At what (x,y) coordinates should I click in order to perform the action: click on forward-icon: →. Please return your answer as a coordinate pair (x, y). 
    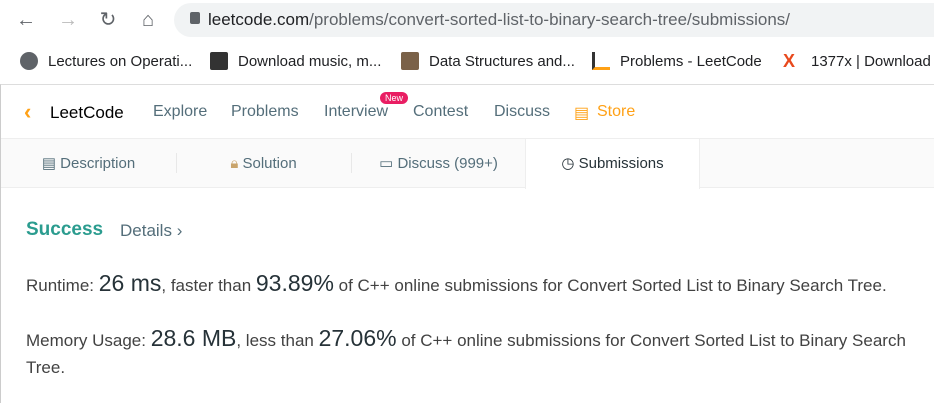
    Looking at the image, I should click on (68, 20).